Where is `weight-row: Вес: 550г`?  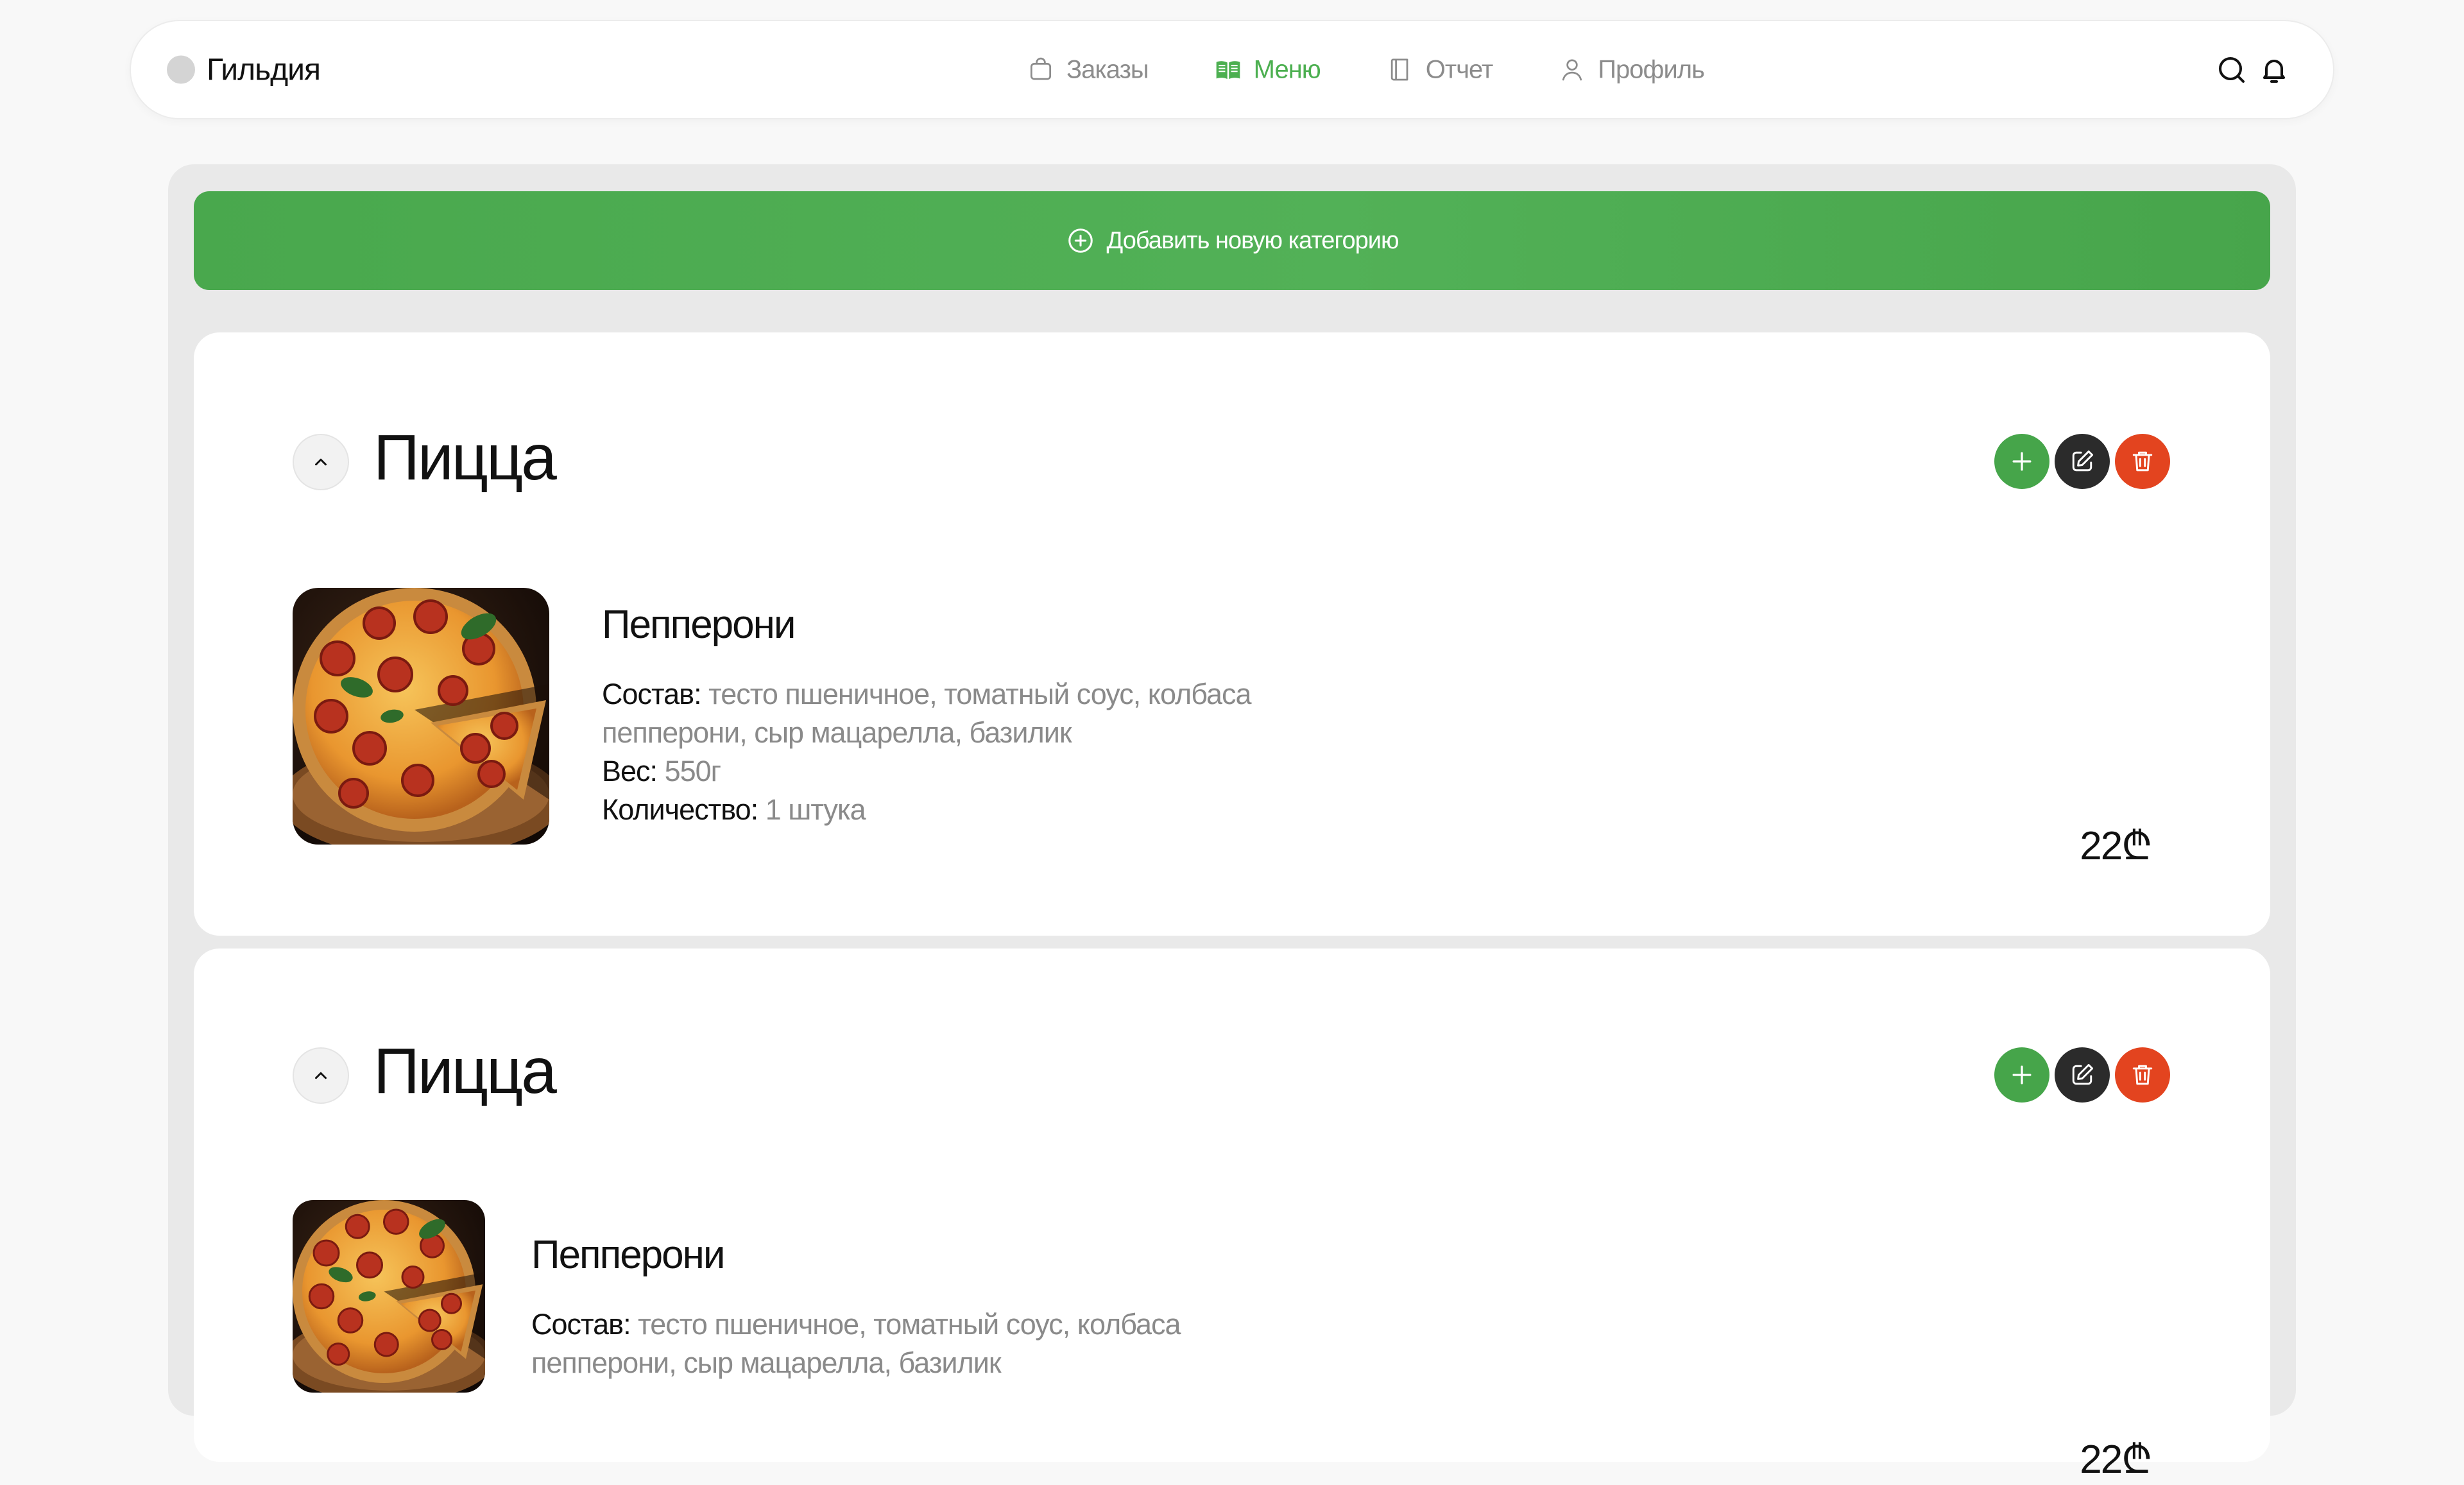 weight-row: Вес: 550г is located at coordinates (927, 771).